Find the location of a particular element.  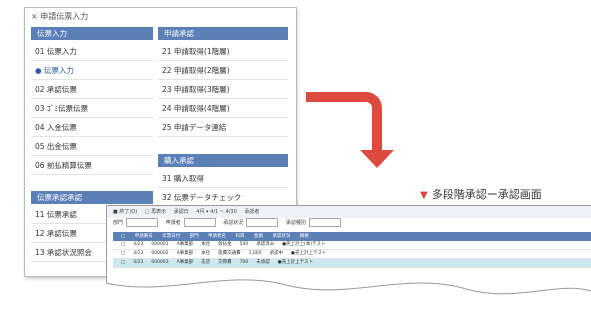

torn-edge is located at coordinates (348, 302).